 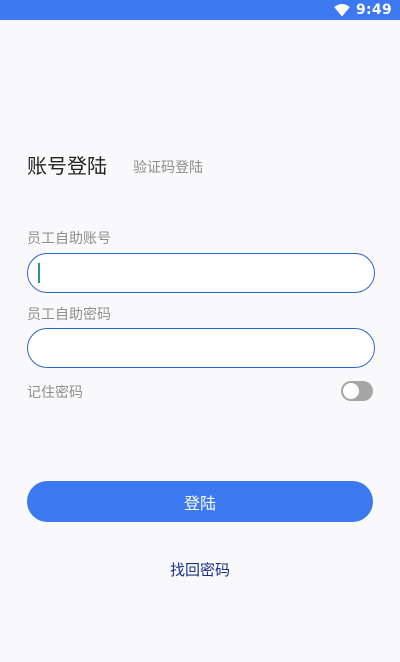 I want to click on tab-code-login: 验证码登陆, so click(x=168, y=167).